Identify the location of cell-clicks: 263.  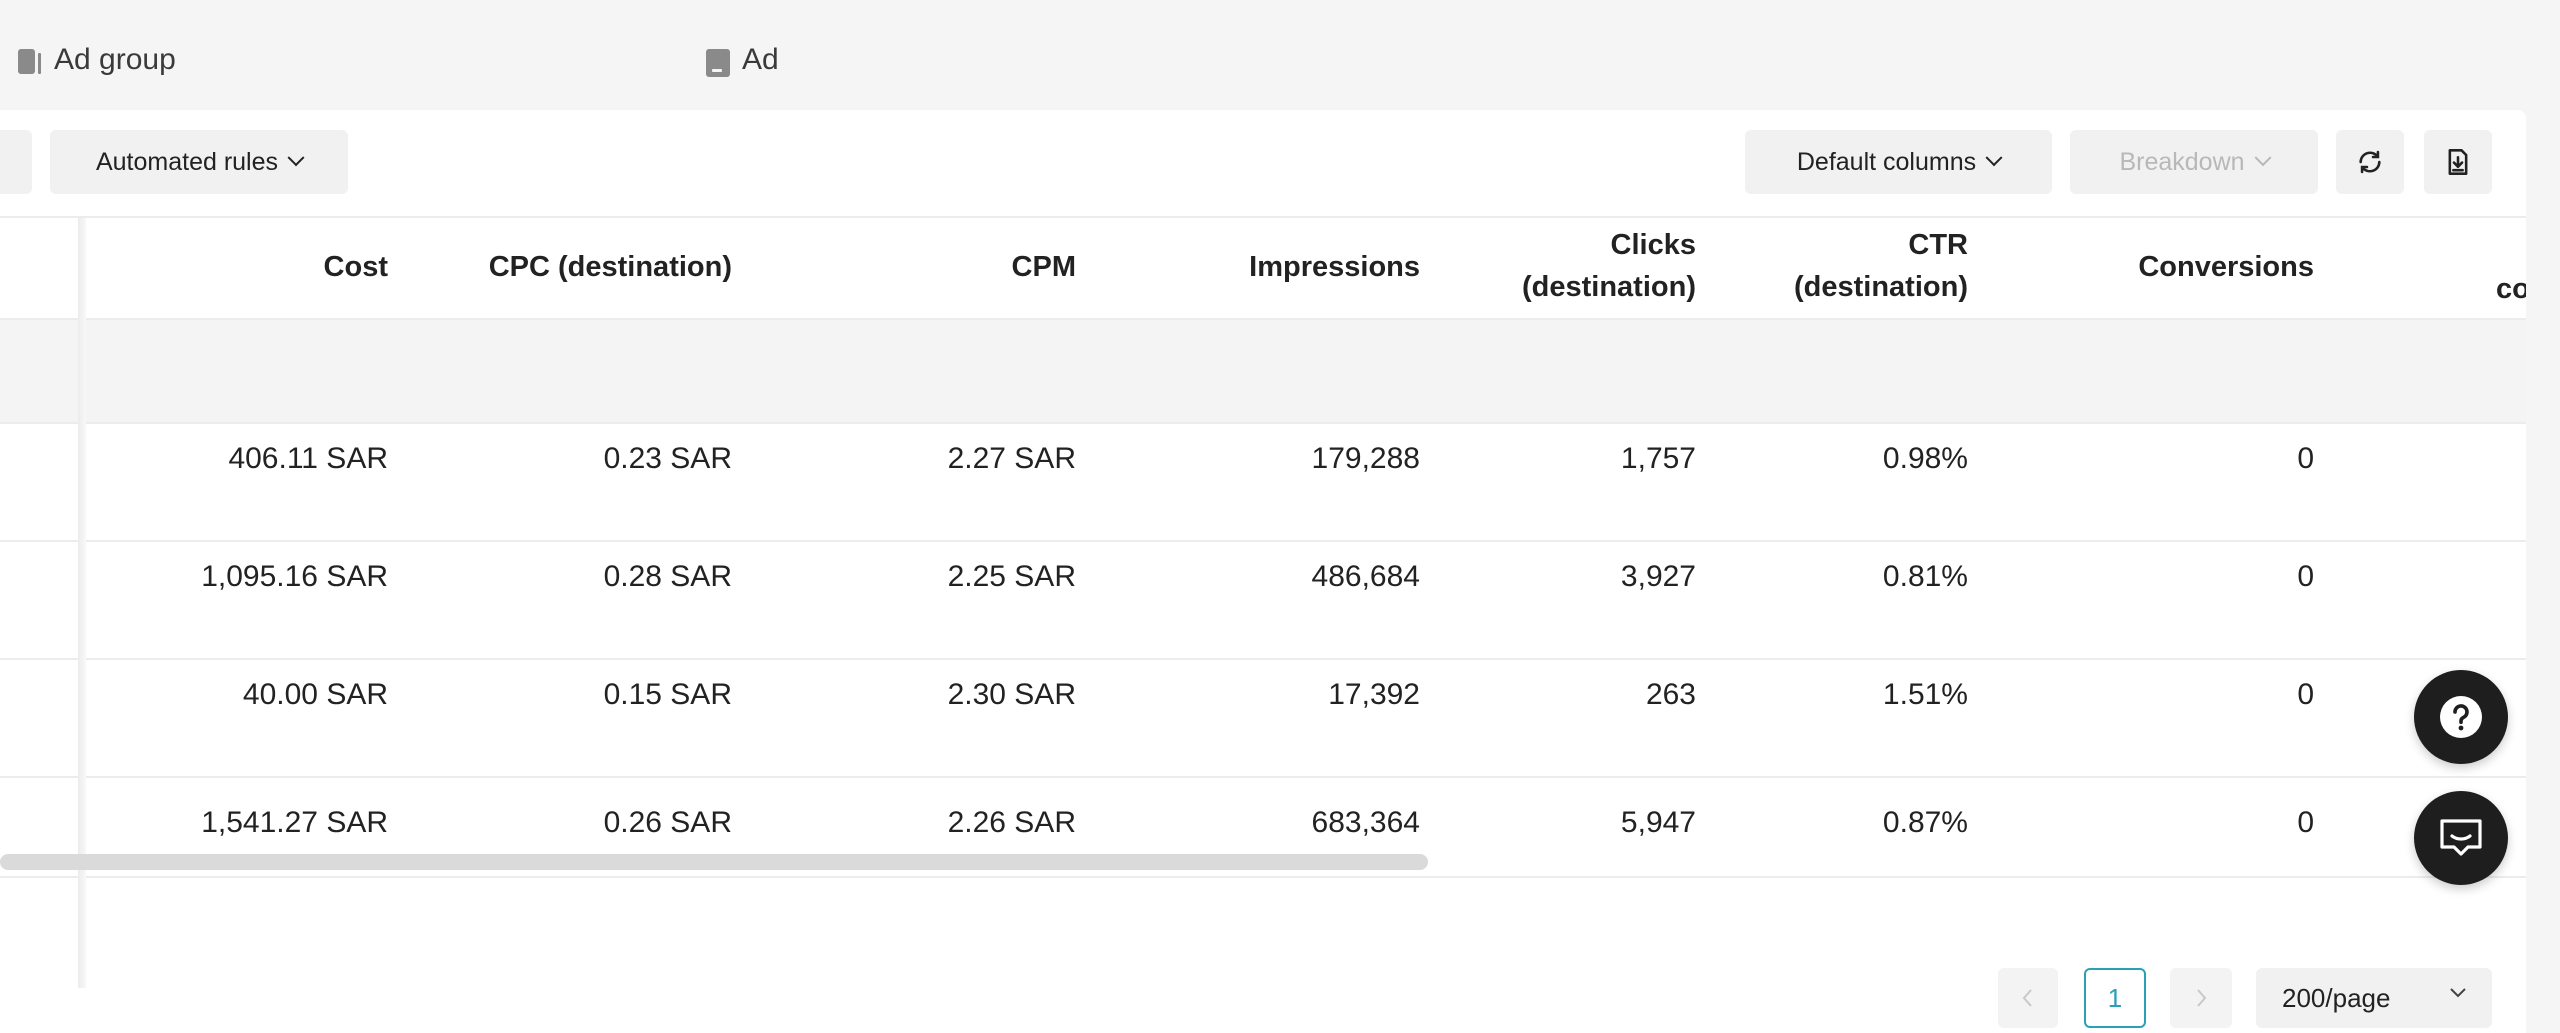
(1598, 695).